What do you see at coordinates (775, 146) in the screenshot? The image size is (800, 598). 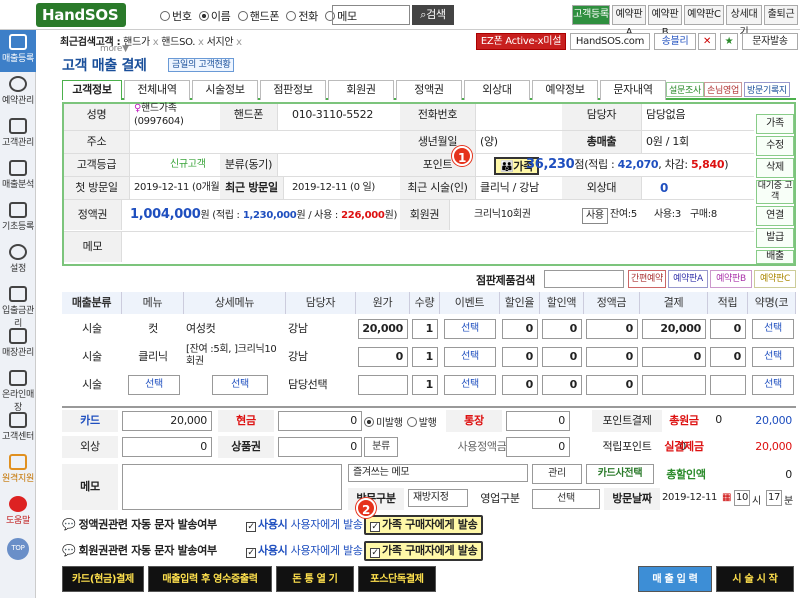 I see `edit-button: 수정` at bounding box center [775, 146].